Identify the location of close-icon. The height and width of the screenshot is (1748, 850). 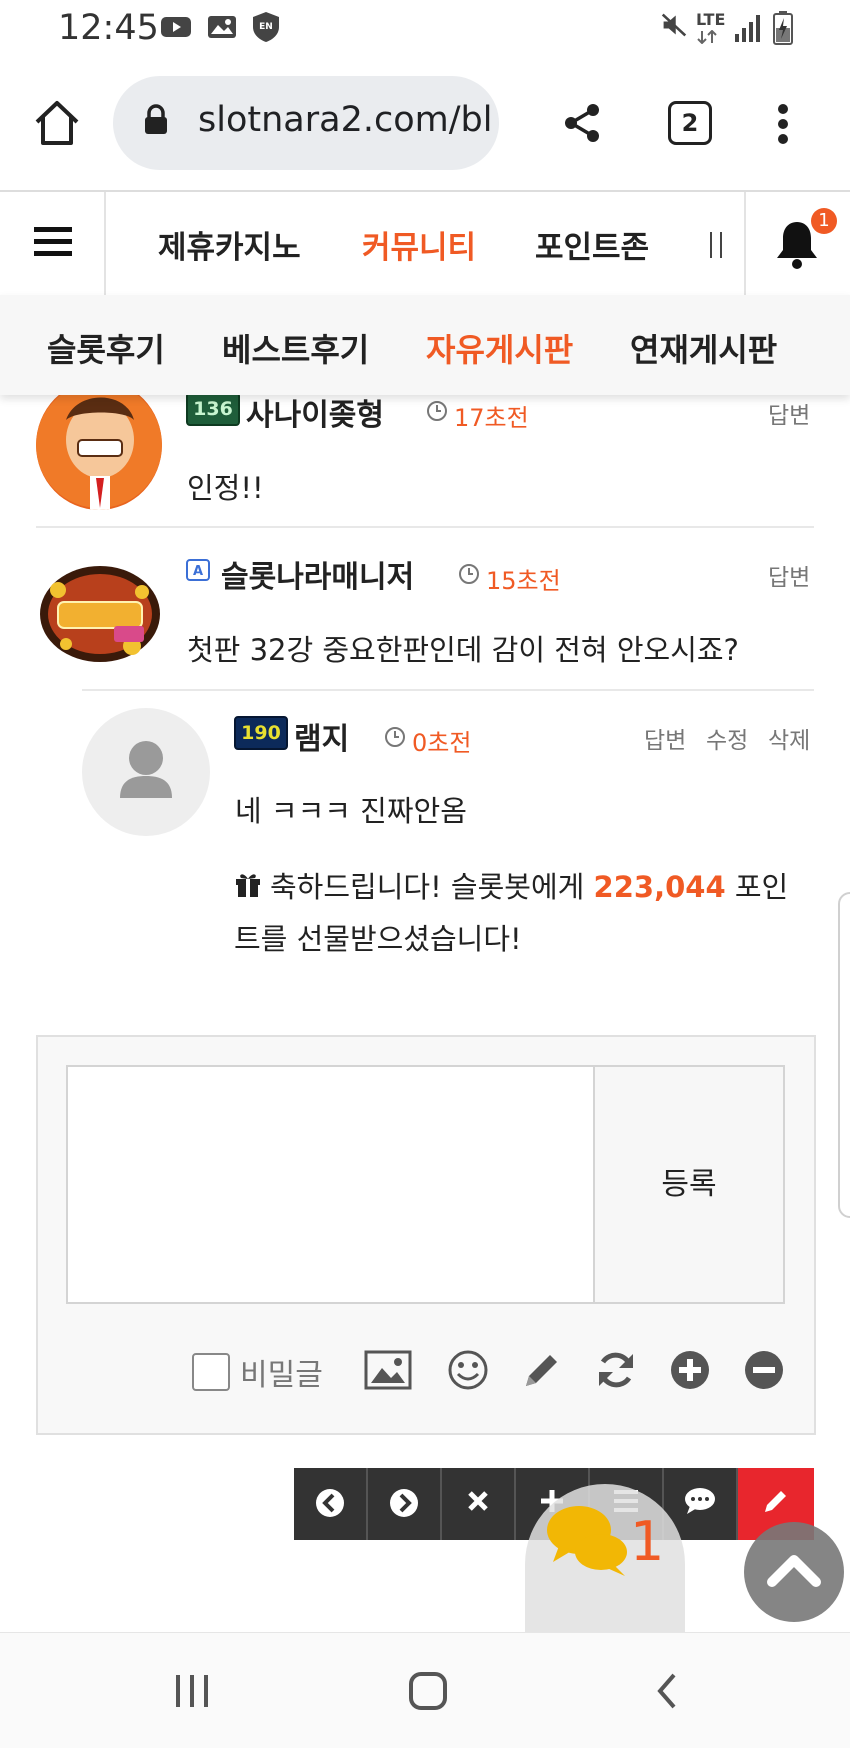
(478, 1501).